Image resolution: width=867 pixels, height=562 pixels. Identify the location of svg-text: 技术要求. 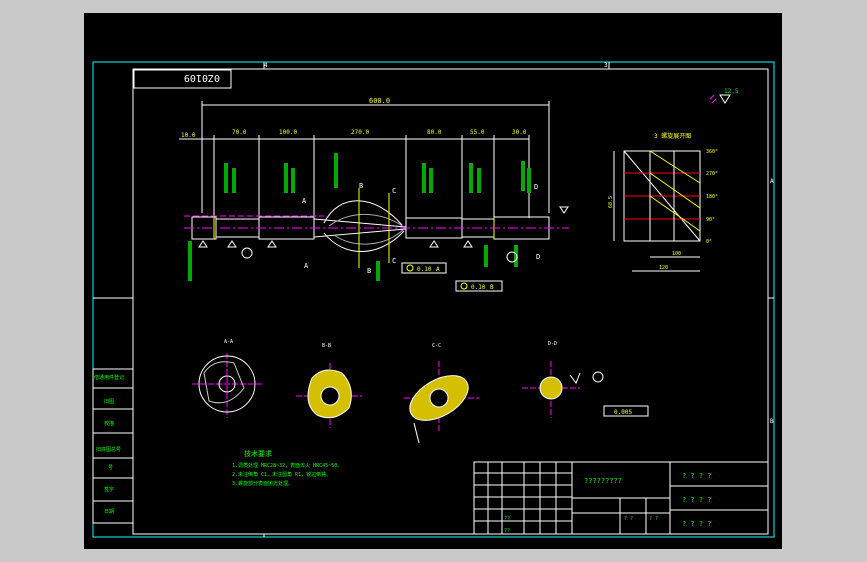
(258, 453).